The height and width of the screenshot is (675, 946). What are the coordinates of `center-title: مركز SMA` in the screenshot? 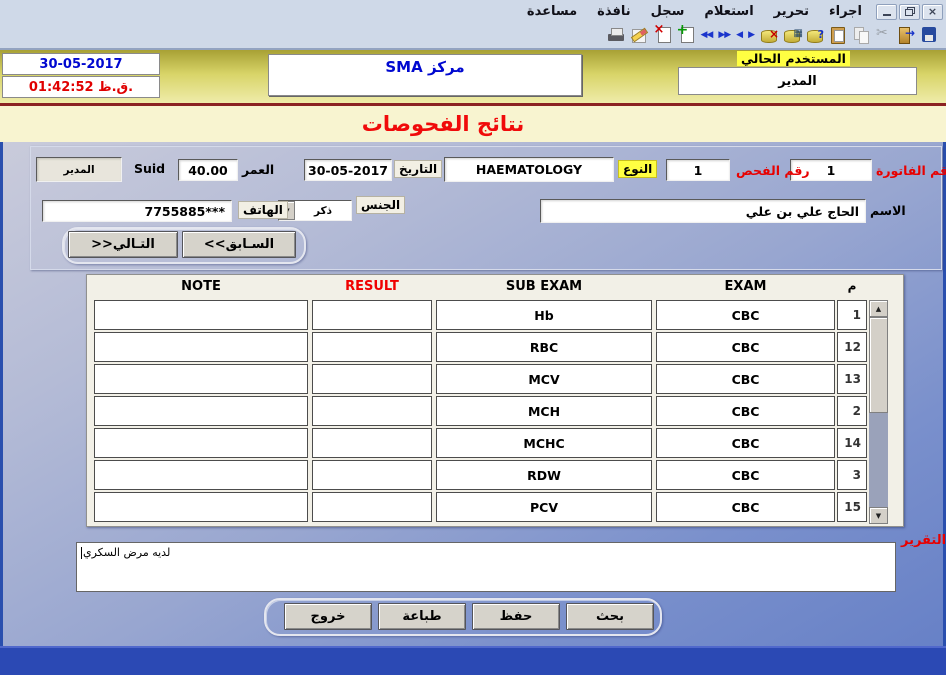 It's located at (425, 75).